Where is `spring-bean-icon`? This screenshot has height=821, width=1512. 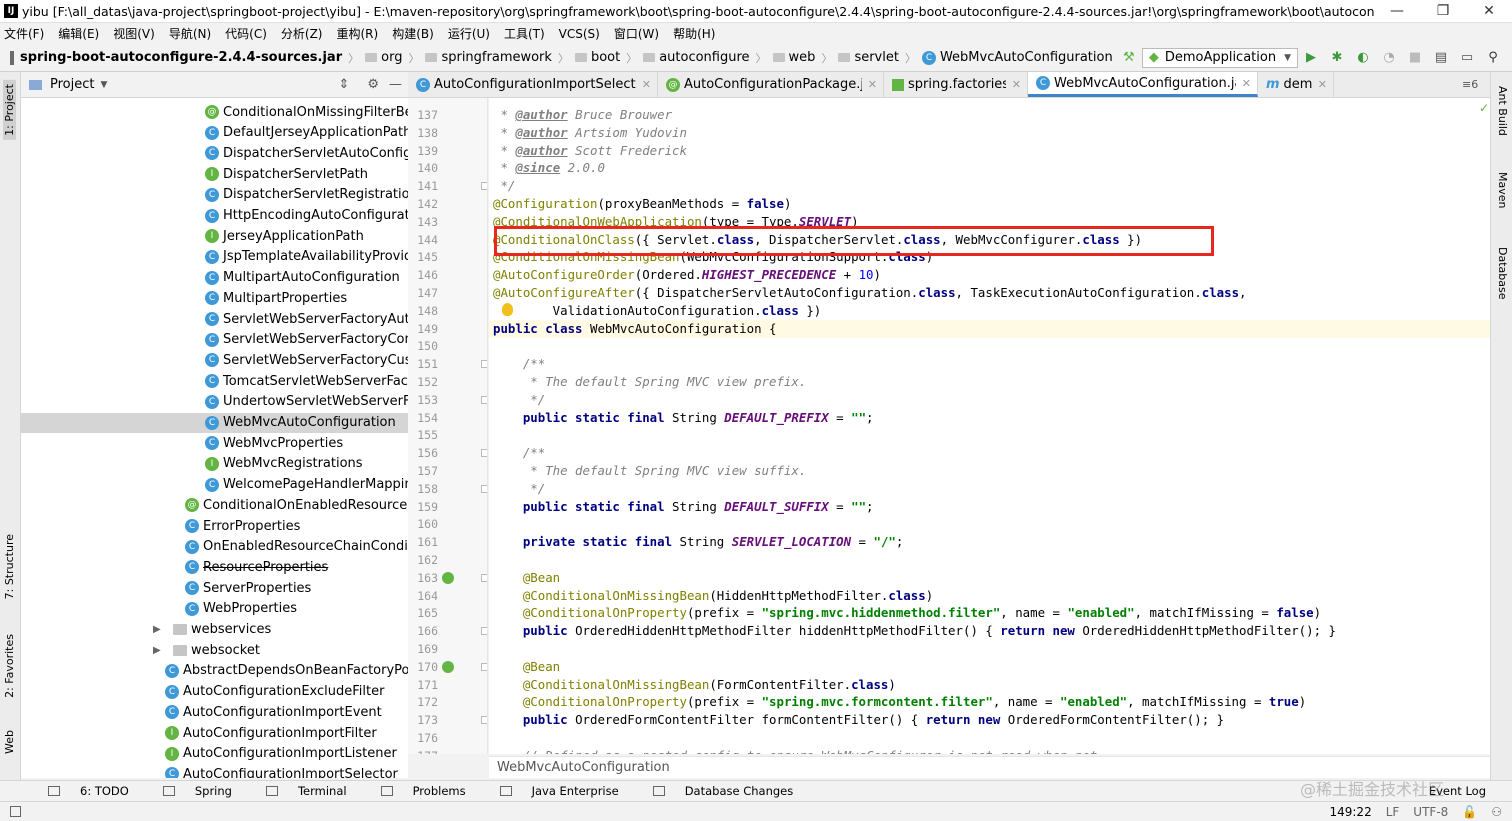 spring-bean-icon is located at coordinates (448, 577).